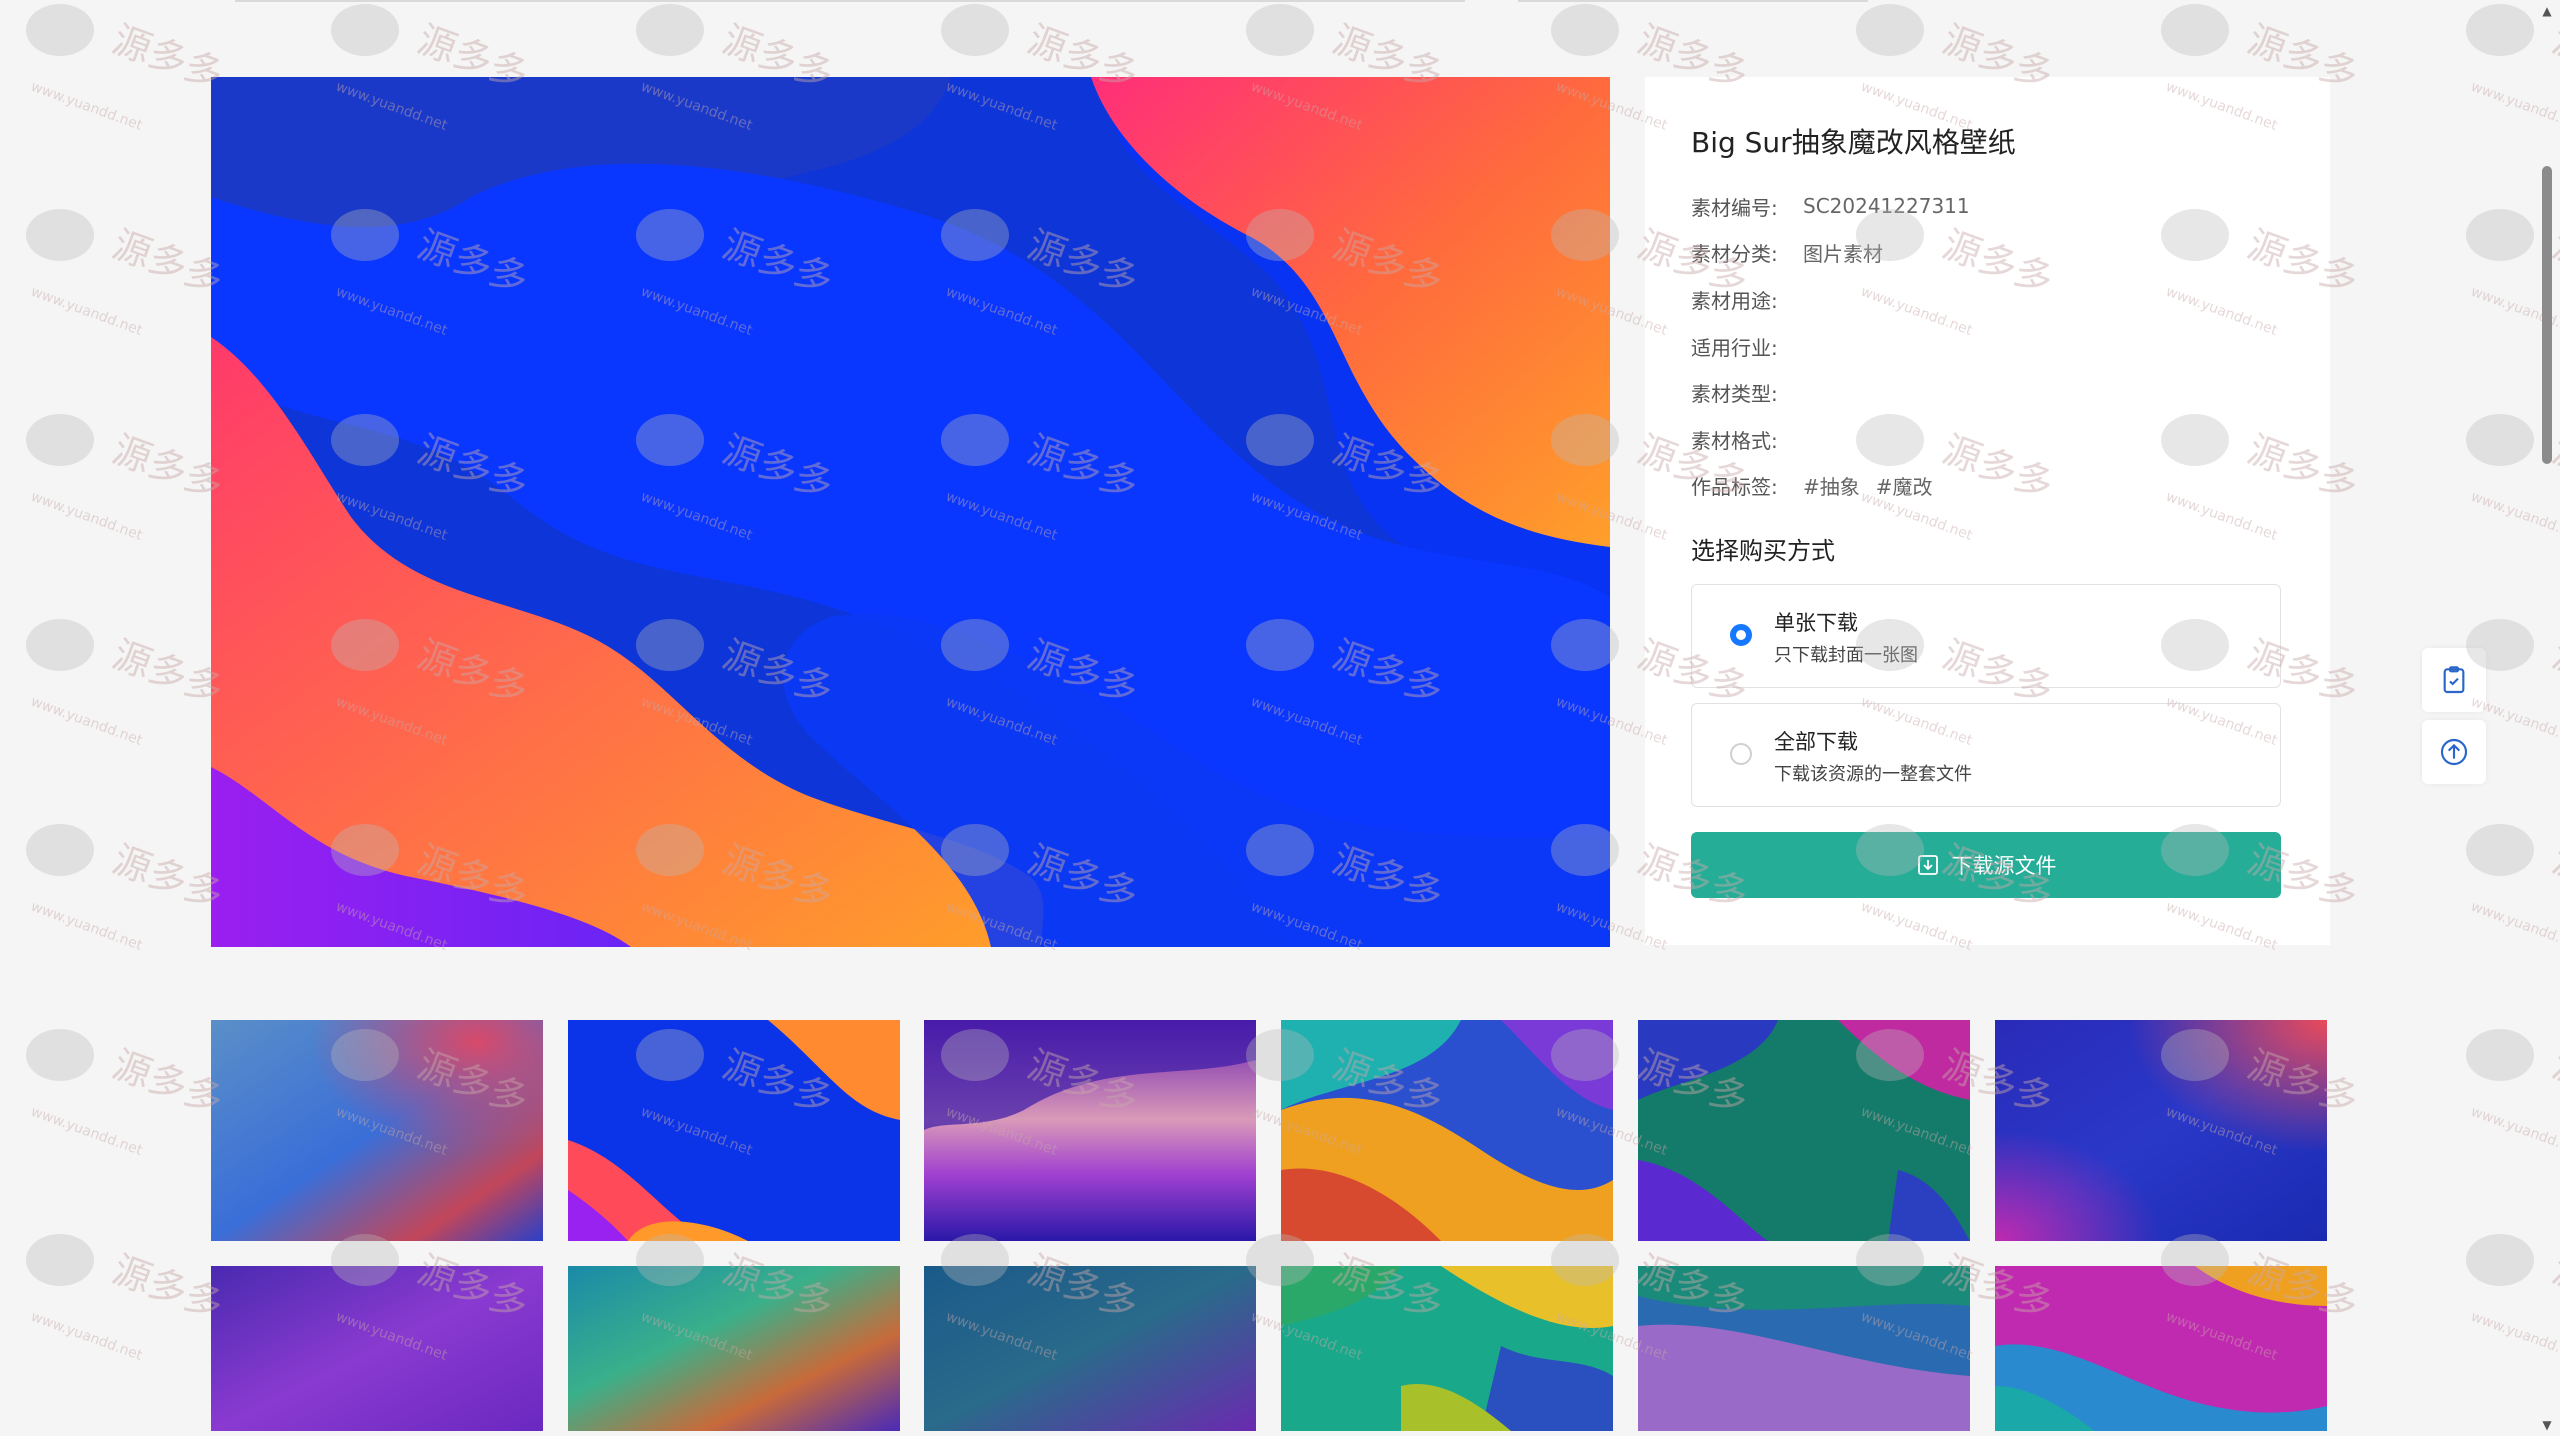 The image size is (2560, 1436). Describe the element at coordinates (1986, 636) in the screenshot. I see `option-single-download: 单张下载 只下载封面一张图` at that location.